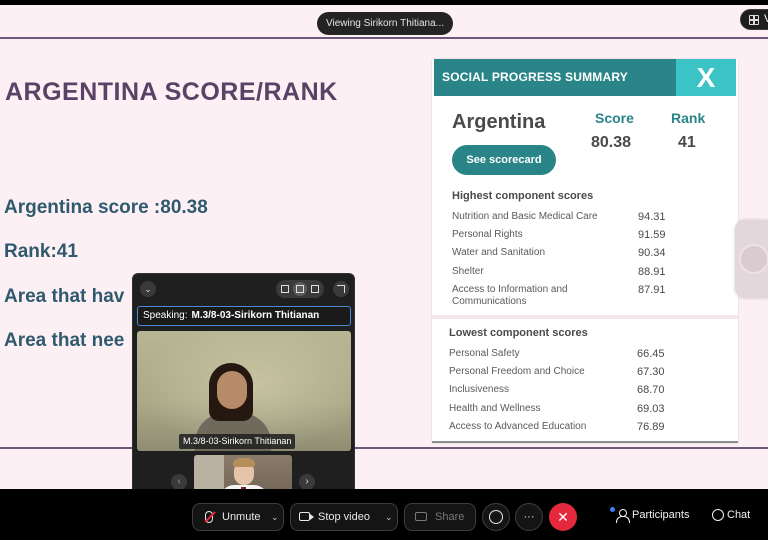 This screenshot has height=540, width=768. I want to click on stop-video-button: Stop video ⌄, so click(344, 517).